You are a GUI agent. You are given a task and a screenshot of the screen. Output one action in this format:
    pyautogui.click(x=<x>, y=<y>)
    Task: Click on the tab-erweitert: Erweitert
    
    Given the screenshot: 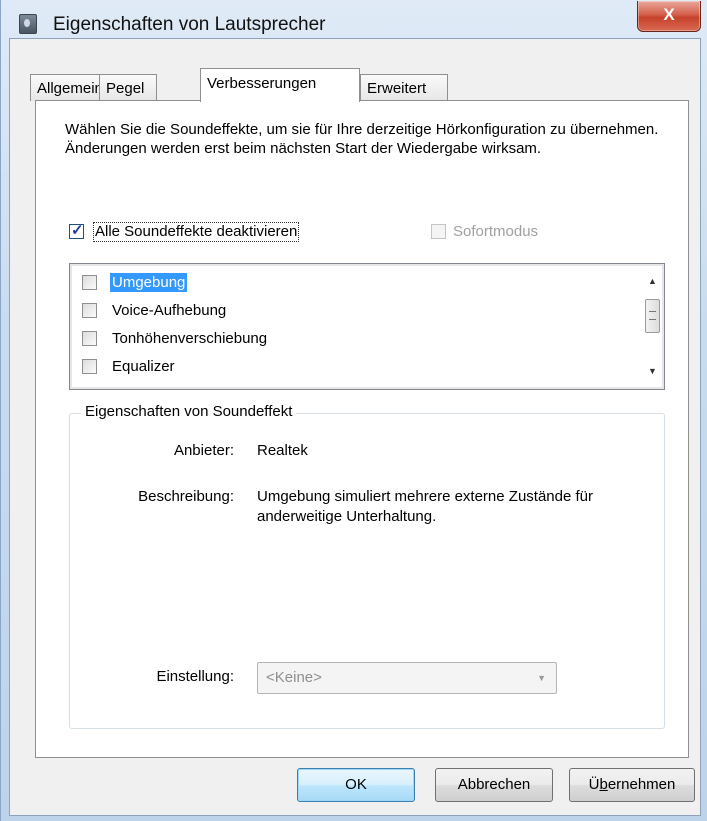 What is the action you would take?
    pyautogui.click(x=404, y=87)
    